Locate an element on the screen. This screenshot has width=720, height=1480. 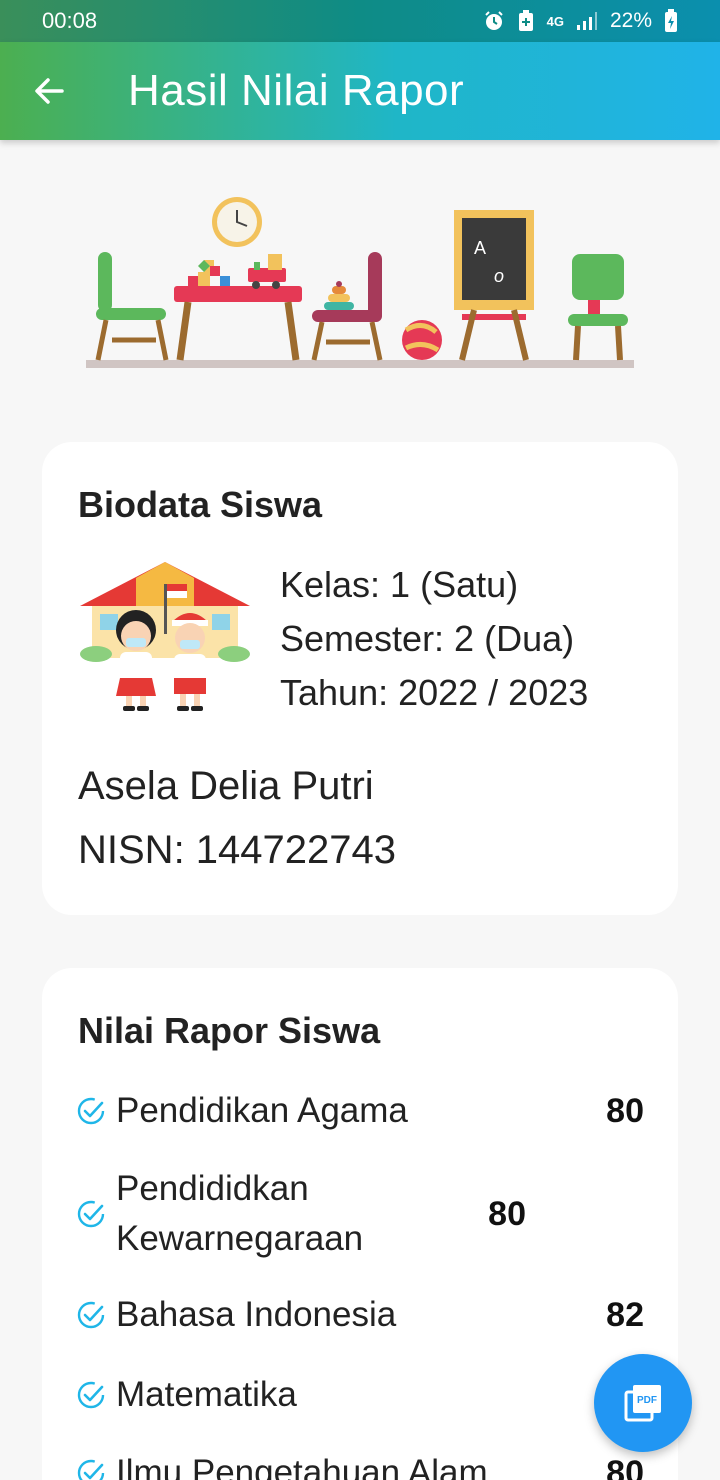
grade-row: Bahasa Indonesia 82 is located at coordinates (360, 1315).